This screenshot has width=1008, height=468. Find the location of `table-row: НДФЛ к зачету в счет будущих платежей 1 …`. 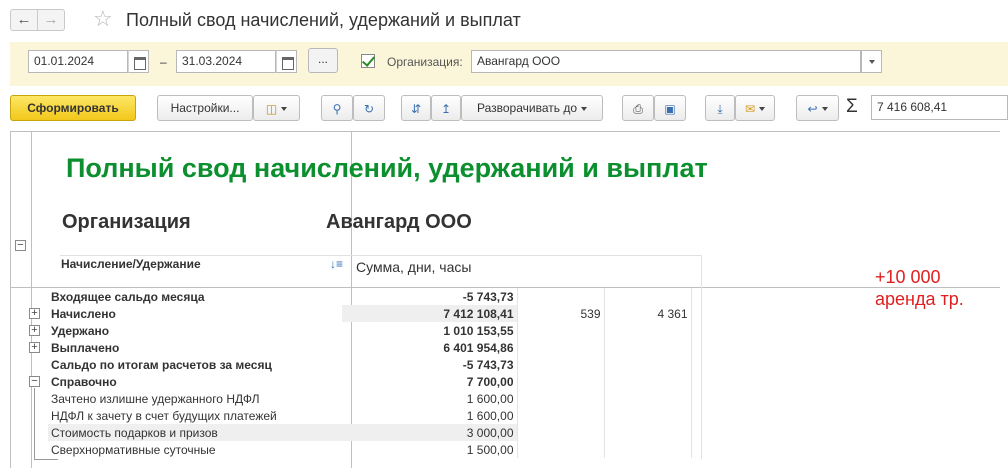

table-row: НДФЛ к зачету в счет будущих платежей 1 … is located at coordinates (370, 415).